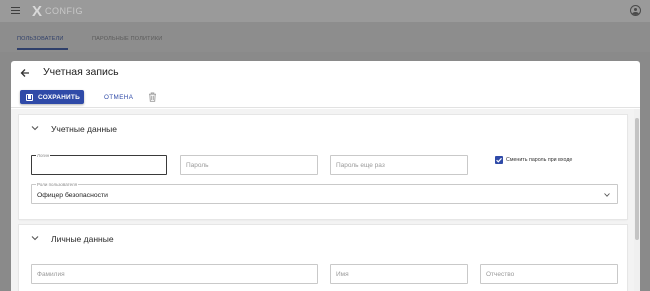 This screenshot has width=650, height=291. Describe the element at coordinates (399, 274) in the screenshot. I see `first-name-field: Имя` at that location.